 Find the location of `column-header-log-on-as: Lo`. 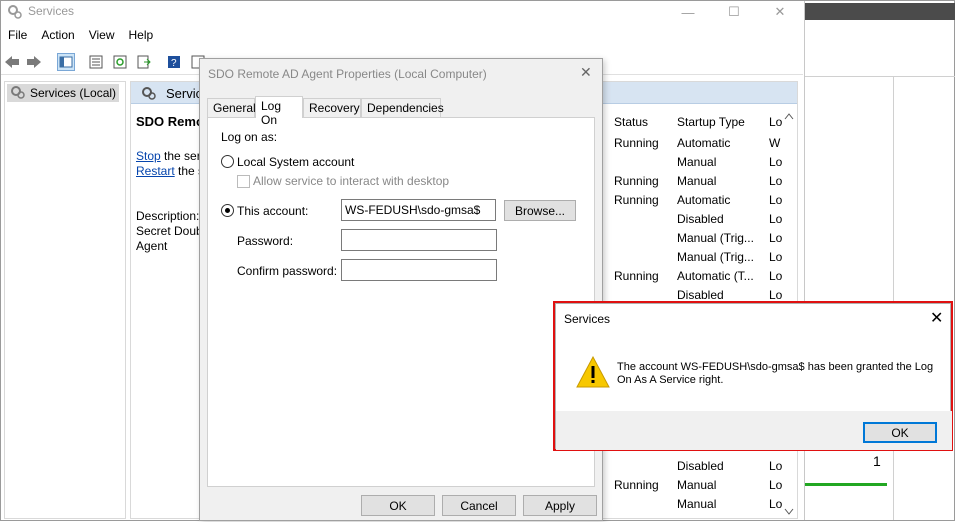

column-header-log-on-as: Lo is located at coordinates (775, 122).